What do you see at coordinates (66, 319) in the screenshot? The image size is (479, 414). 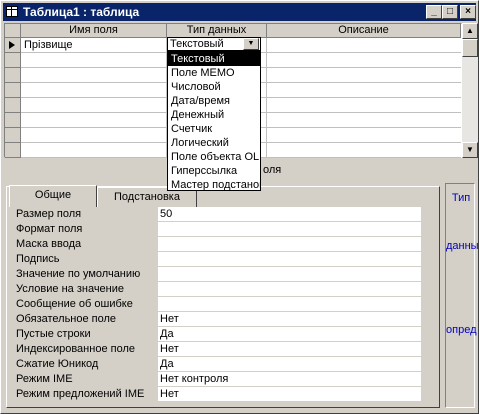 I see `property-label: Обязательное поле` at bounding box center [66, 319].